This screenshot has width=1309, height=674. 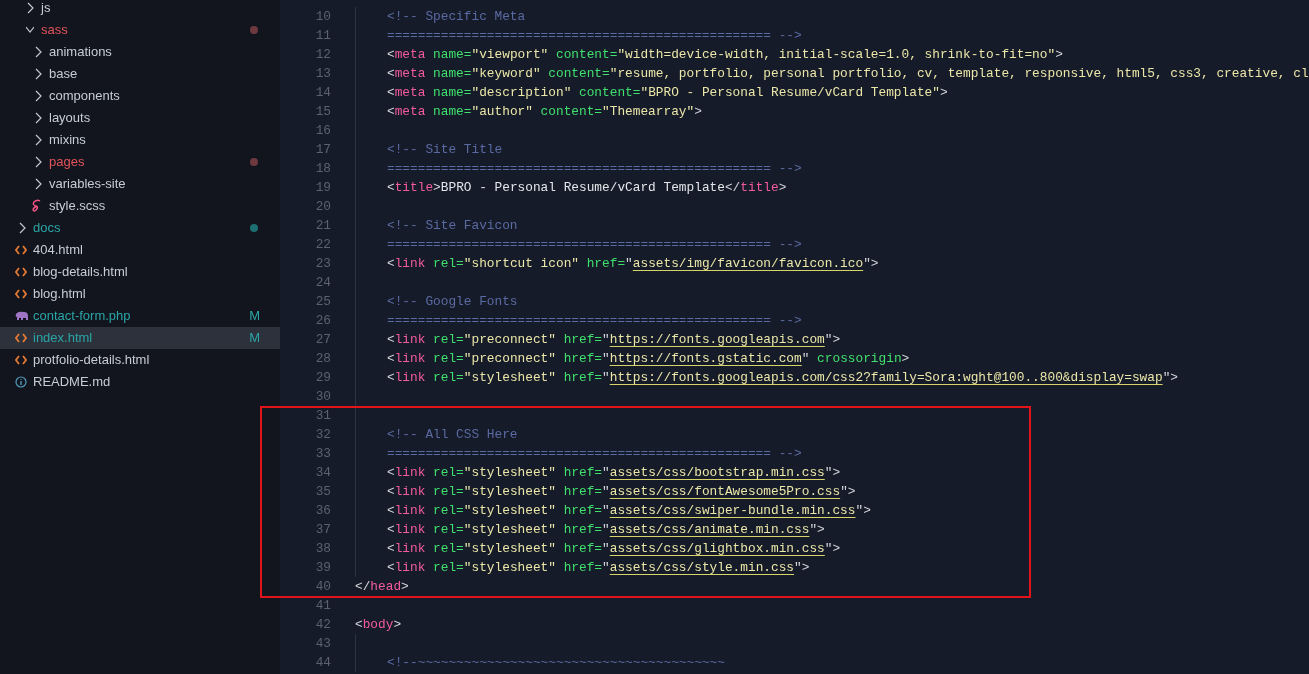 I want to click on file-row: protfolio-details.html, so click(x=140, y=360).